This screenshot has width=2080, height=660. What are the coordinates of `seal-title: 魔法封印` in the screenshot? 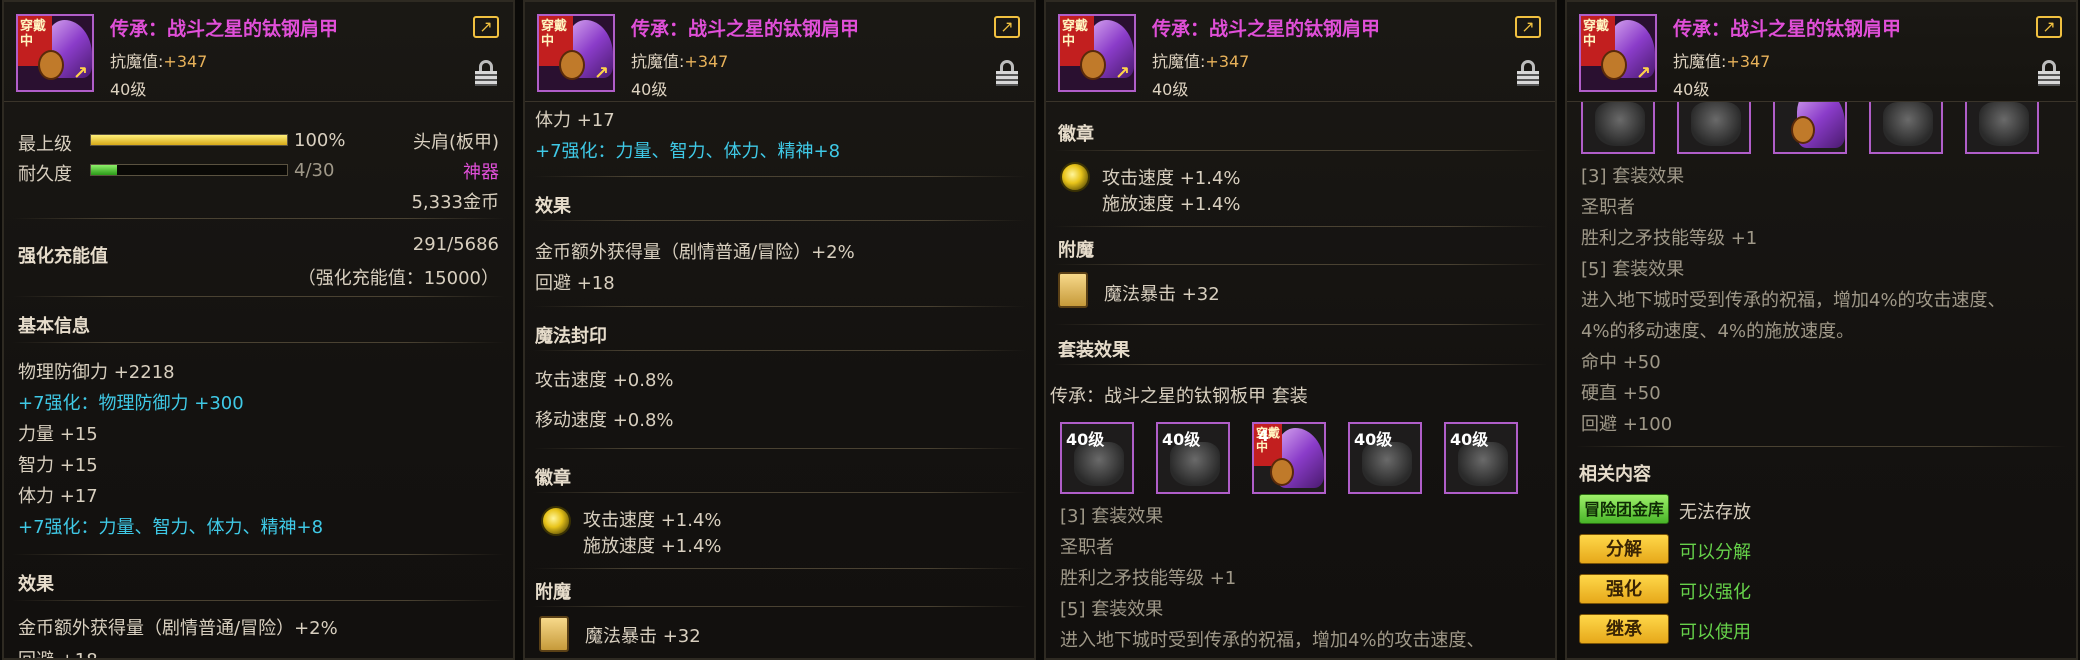 It's located at (571, 336).